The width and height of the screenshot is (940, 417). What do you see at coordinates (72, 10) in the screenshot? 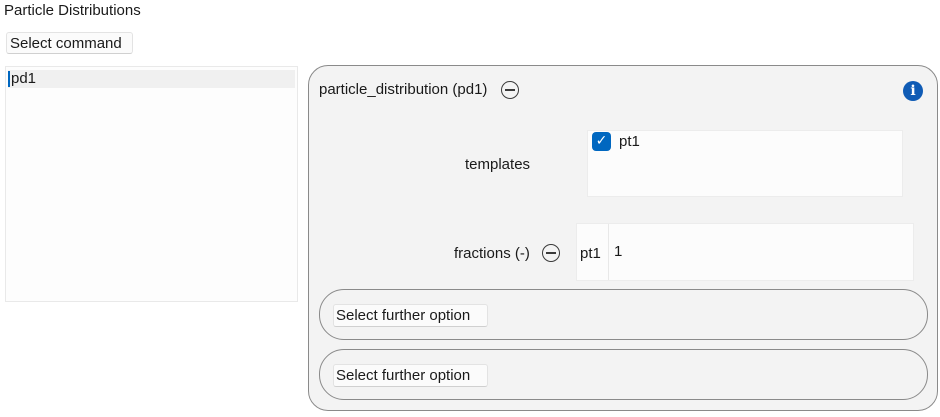
I see `page-title: Particle Distributions` at bounding box center [72, 10].